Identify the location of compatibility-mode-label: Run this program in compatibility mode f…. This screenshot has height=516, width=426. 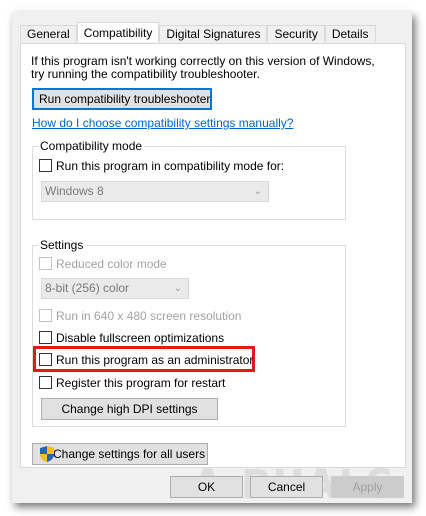
(170, 166).